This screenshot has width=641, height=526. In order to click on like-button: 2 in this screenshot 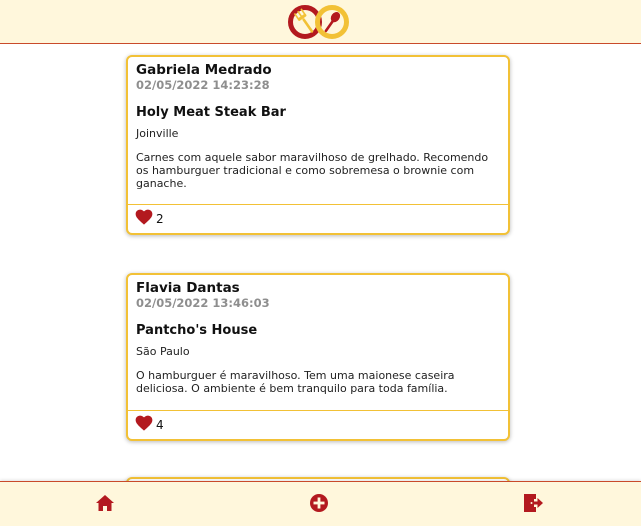, I will do `click(149, 219)`.